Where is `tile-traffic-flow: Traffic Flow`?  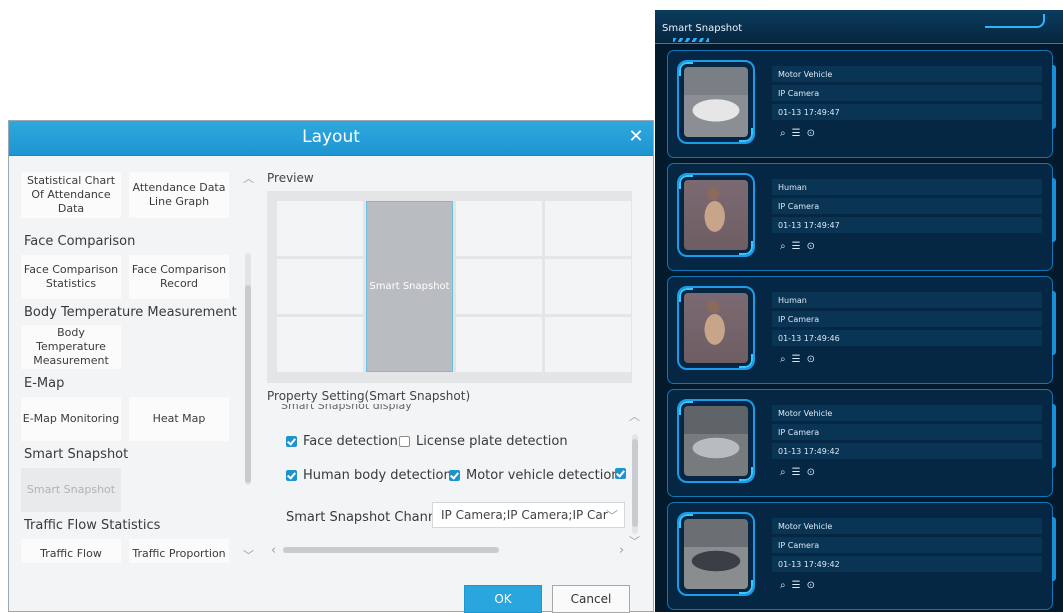 tile-traffic-flow: Traffic Flow is located at coordinates (71, 551).